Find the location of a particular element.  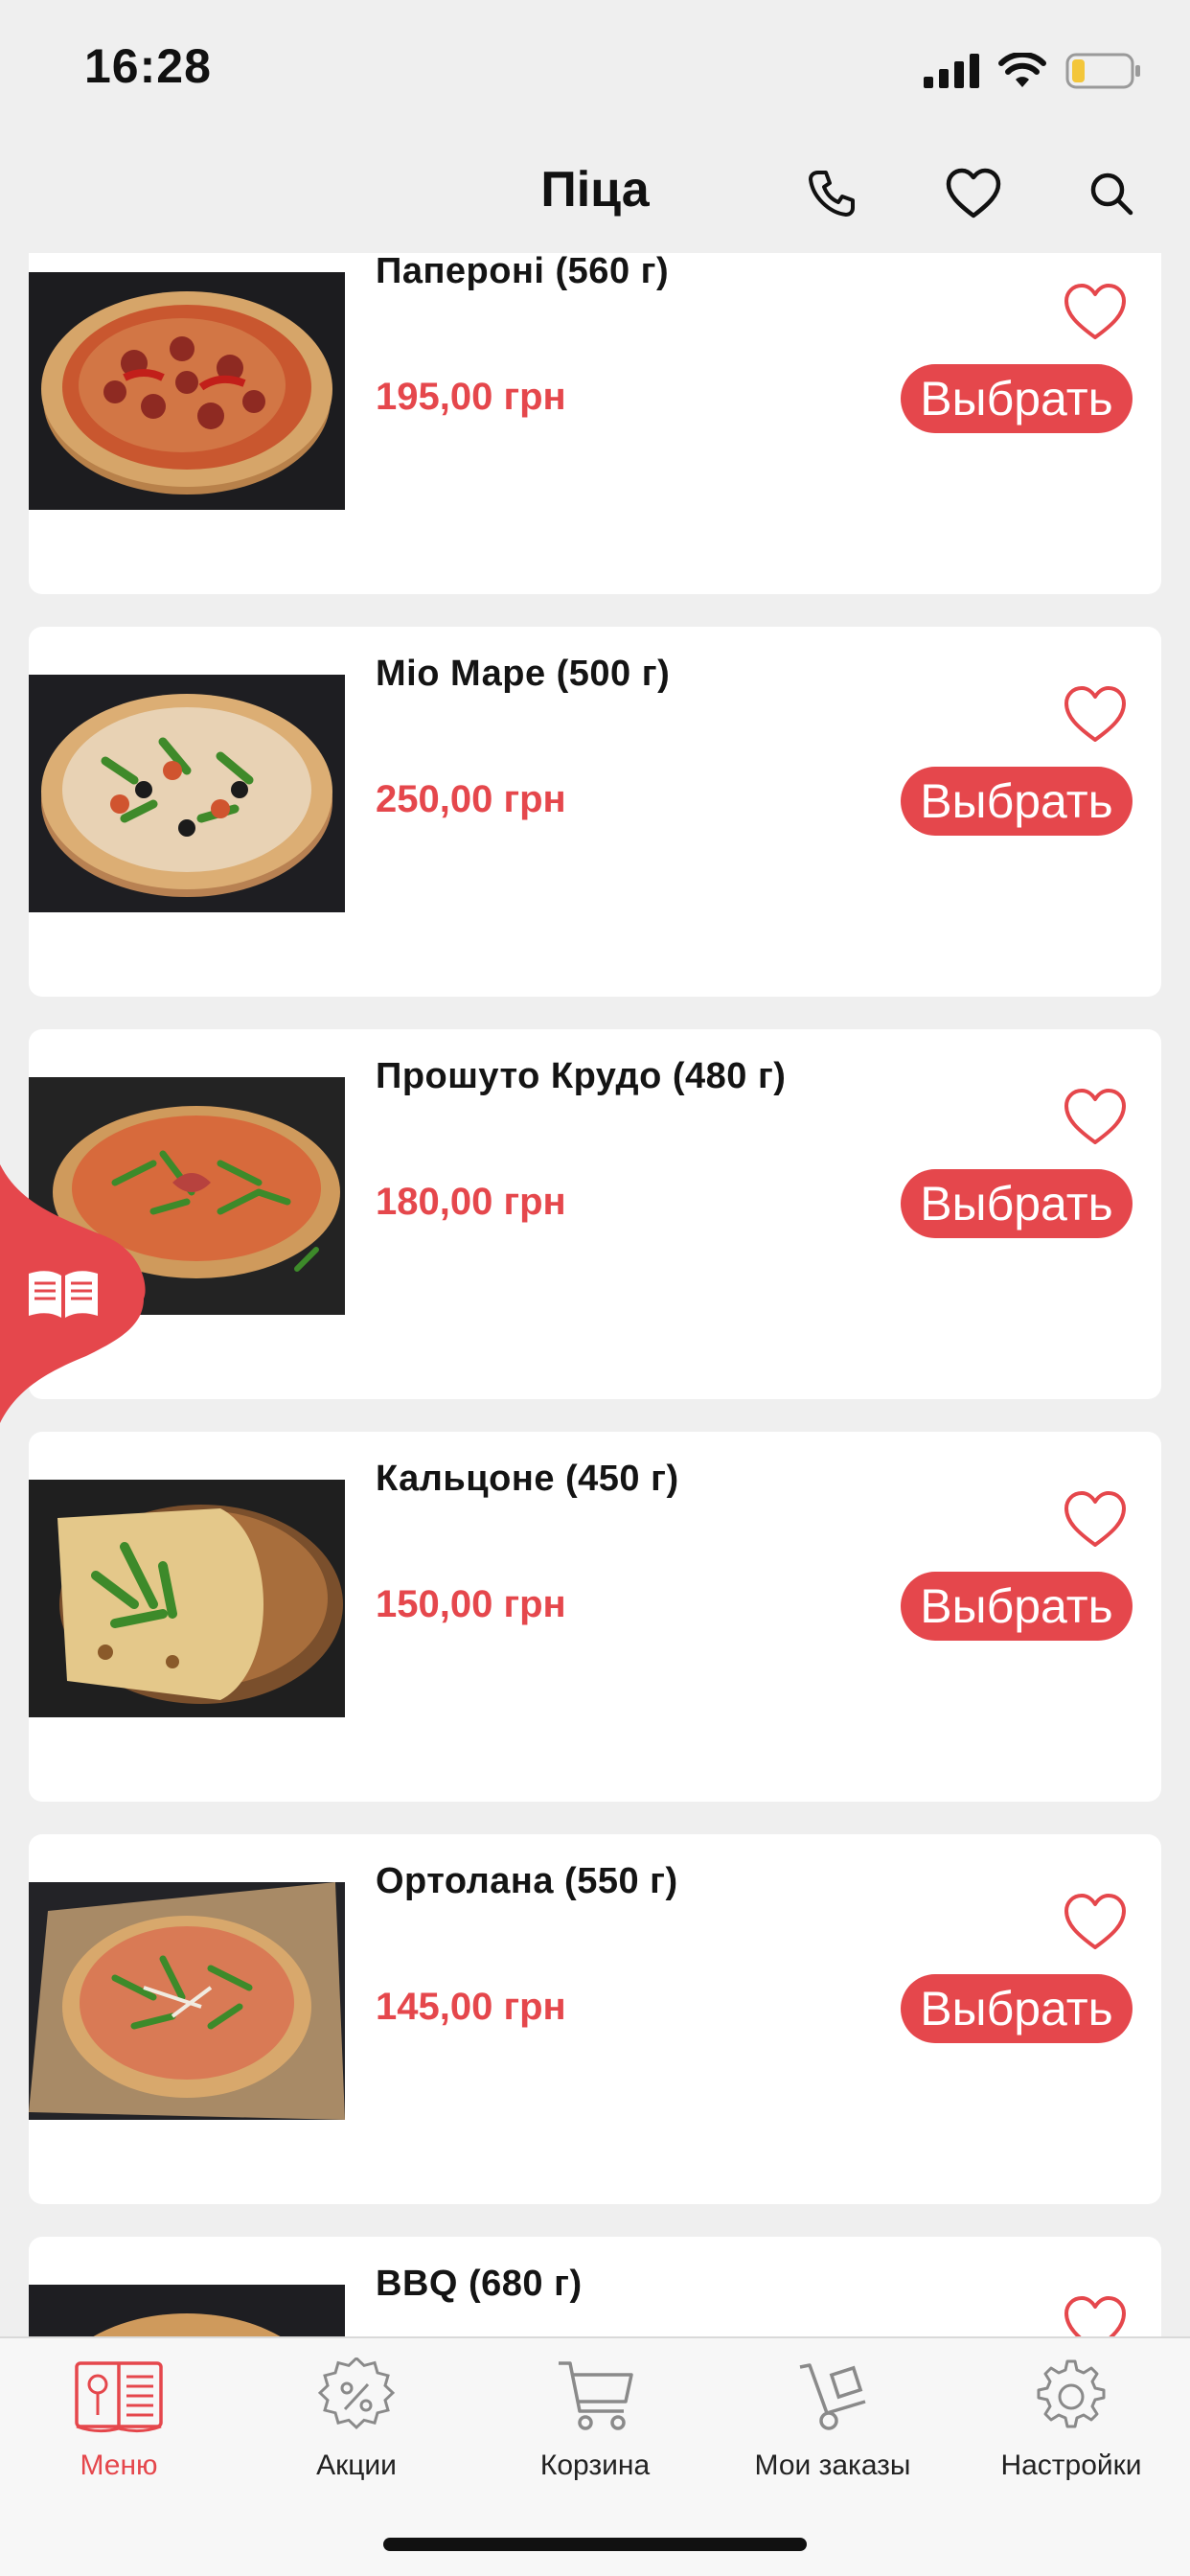

product-price: 195,00 грн is located at coordinates (471, 397).